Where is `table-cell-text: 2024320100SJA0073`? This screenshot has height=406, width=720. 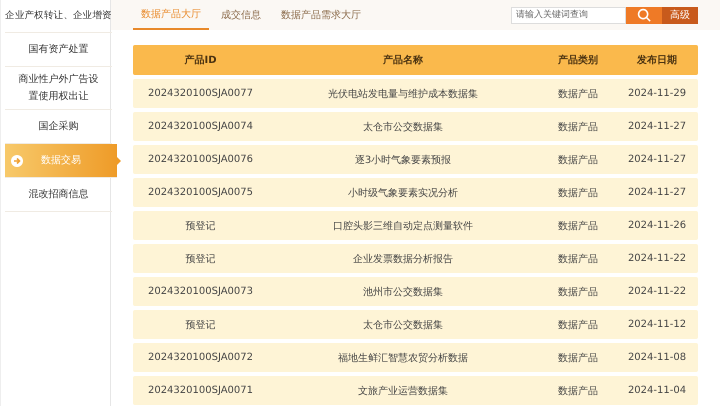 table-cell-text: 2024320100SJA0073 is located at coordinates (200, 291).